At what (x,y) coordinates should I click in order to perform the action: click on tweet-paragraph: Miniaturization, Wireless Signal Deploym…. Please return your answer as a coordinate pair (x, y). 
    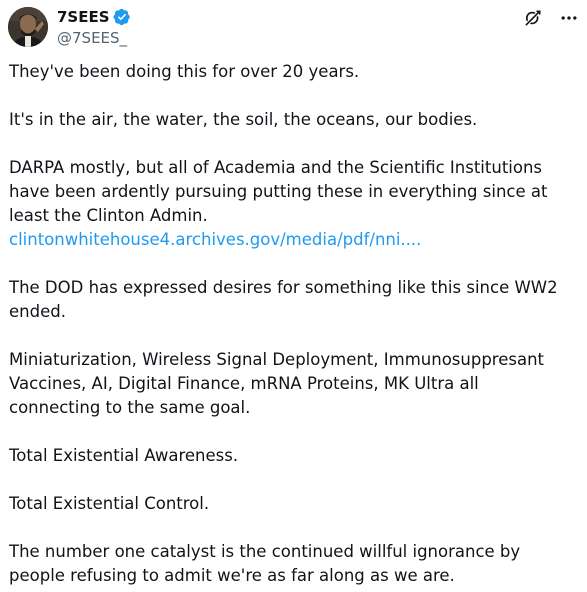
    Looking at the image, I should click on (276, 383).